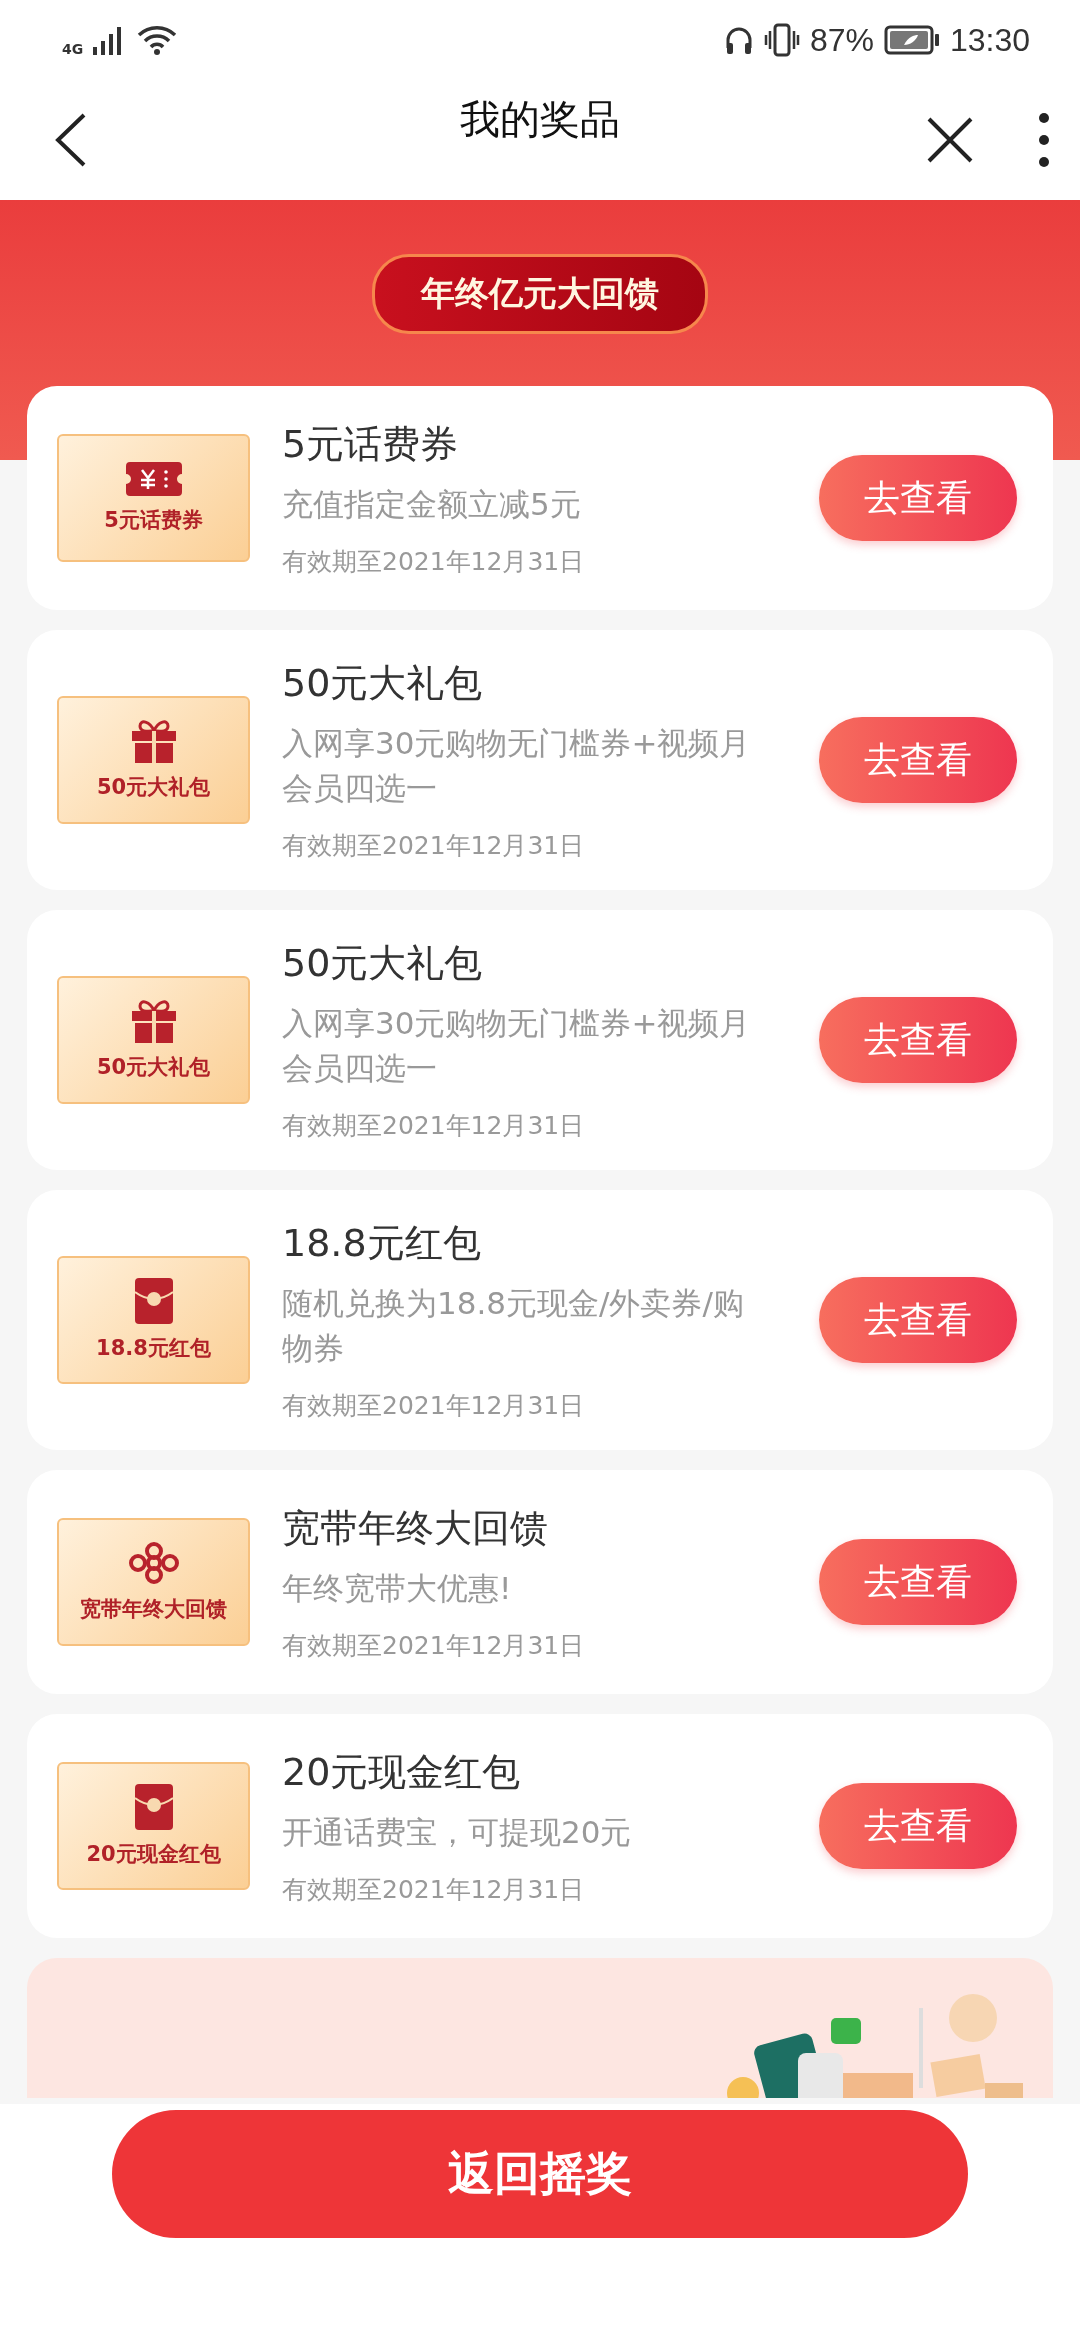 This screenshot has width=1080, height=2340. I want to click on thumbnail-label: 5元话费券, so click(153, 520).